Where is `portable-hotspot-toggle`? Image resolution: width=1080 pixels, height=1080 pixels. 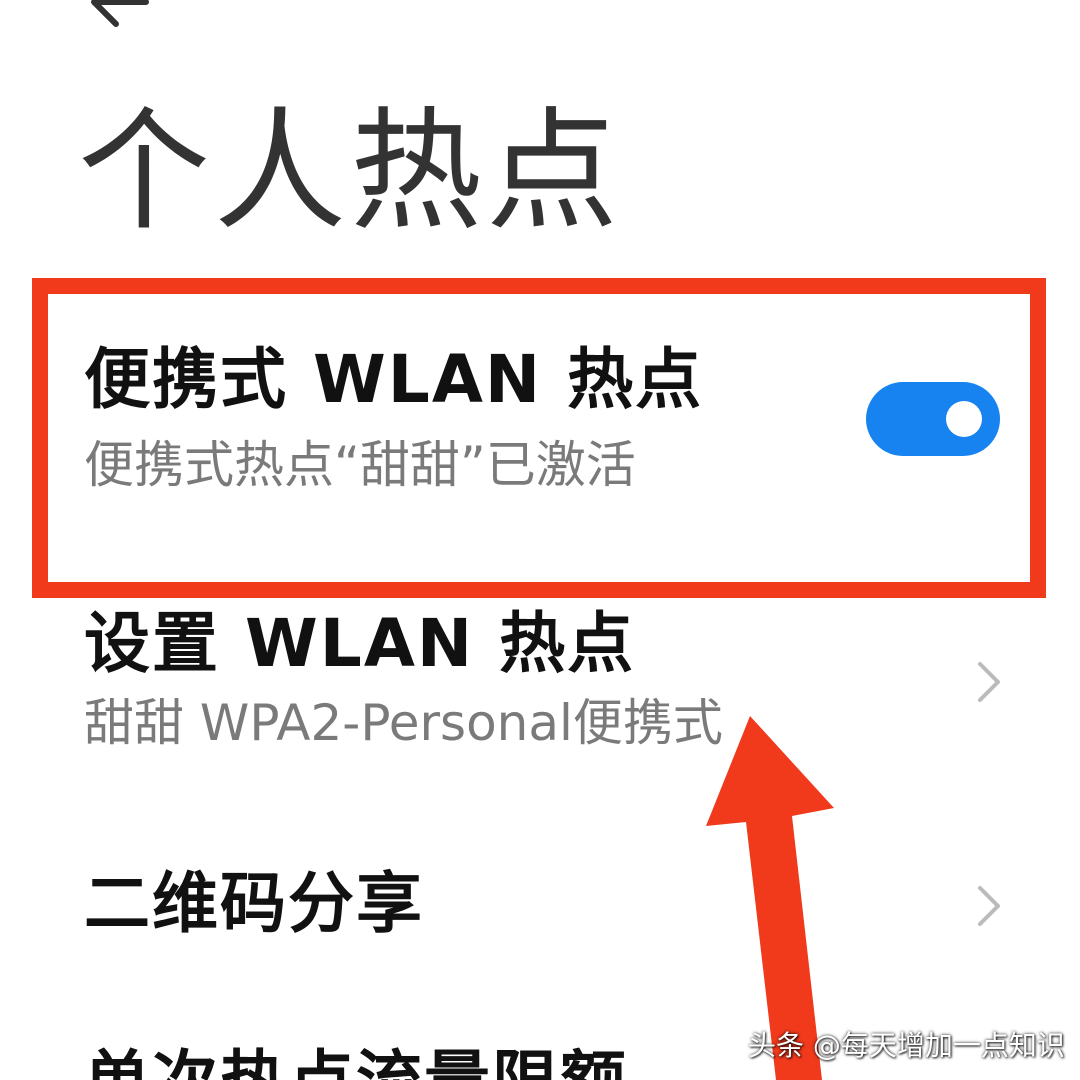 portable-hotspot-toggle is located at coordinates (933, 419).